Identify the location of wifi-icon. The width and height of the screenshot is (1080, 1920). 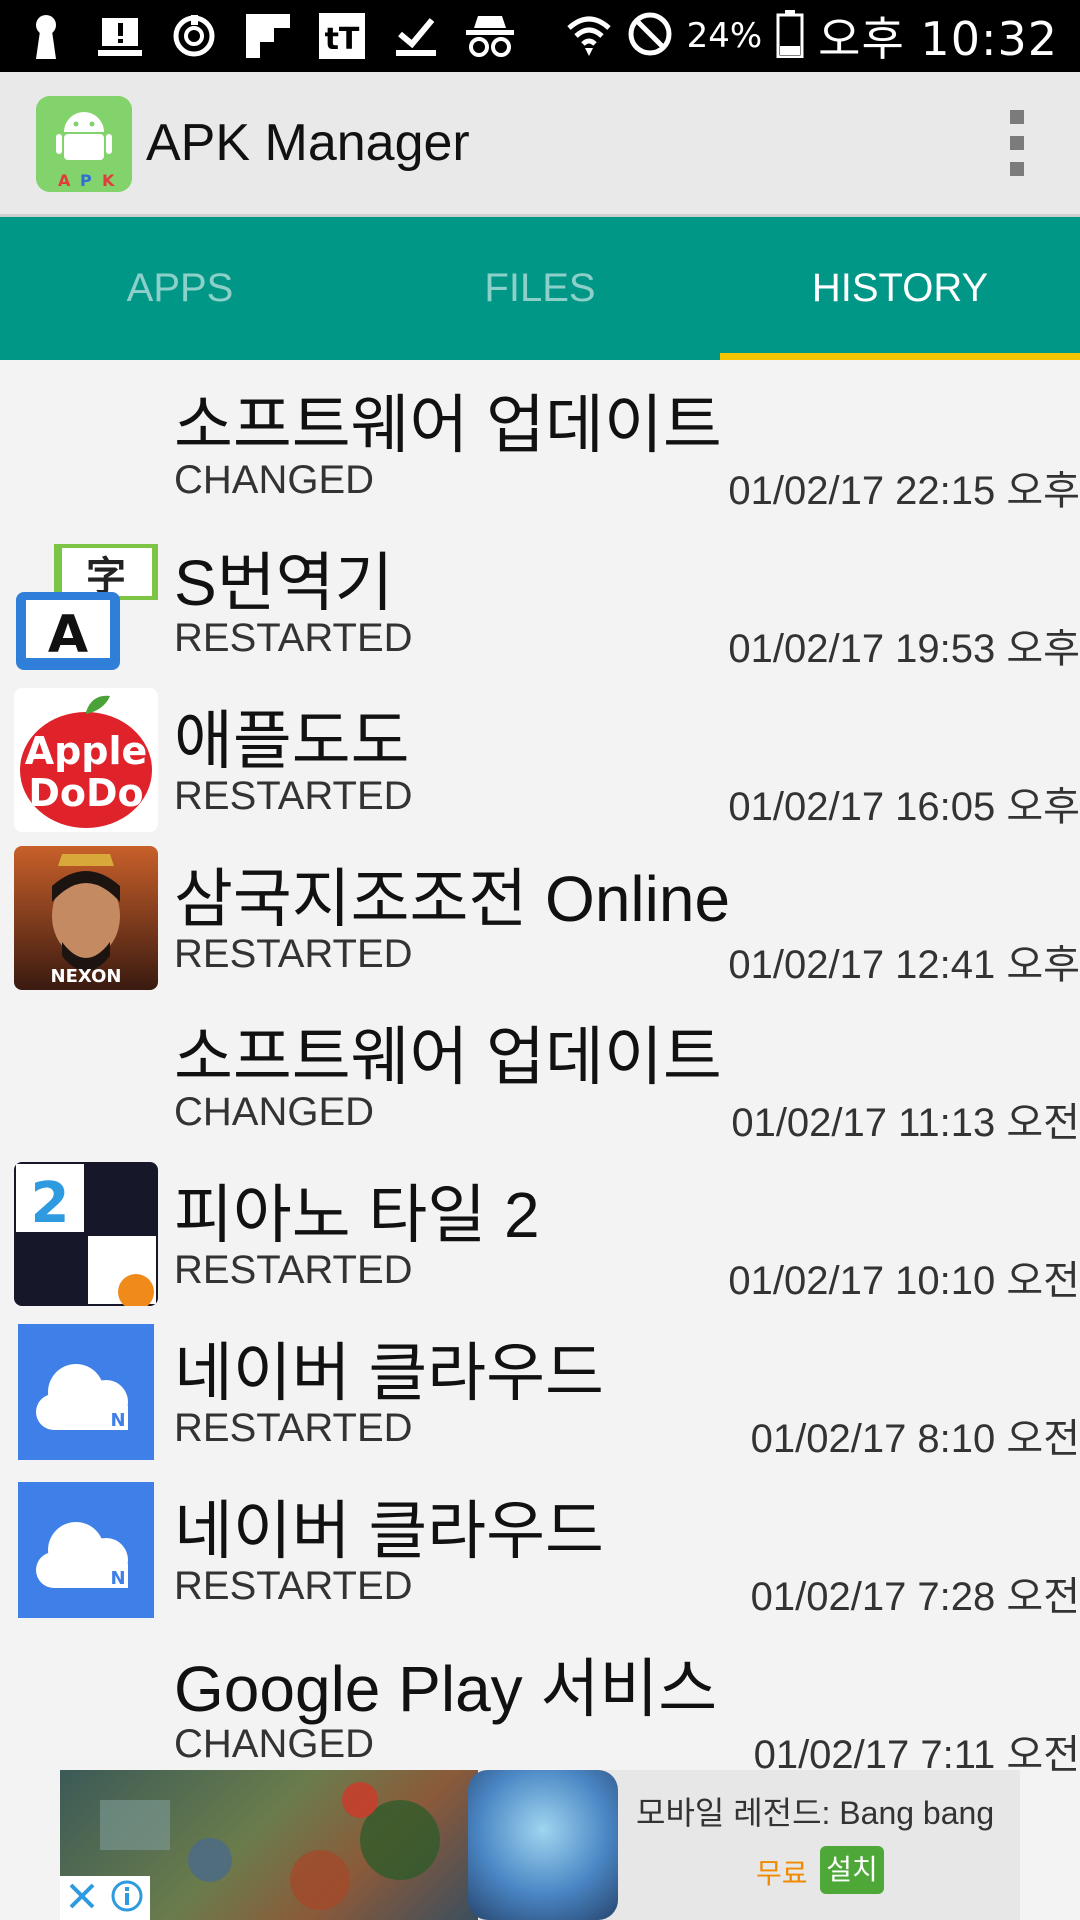
(589, 36).